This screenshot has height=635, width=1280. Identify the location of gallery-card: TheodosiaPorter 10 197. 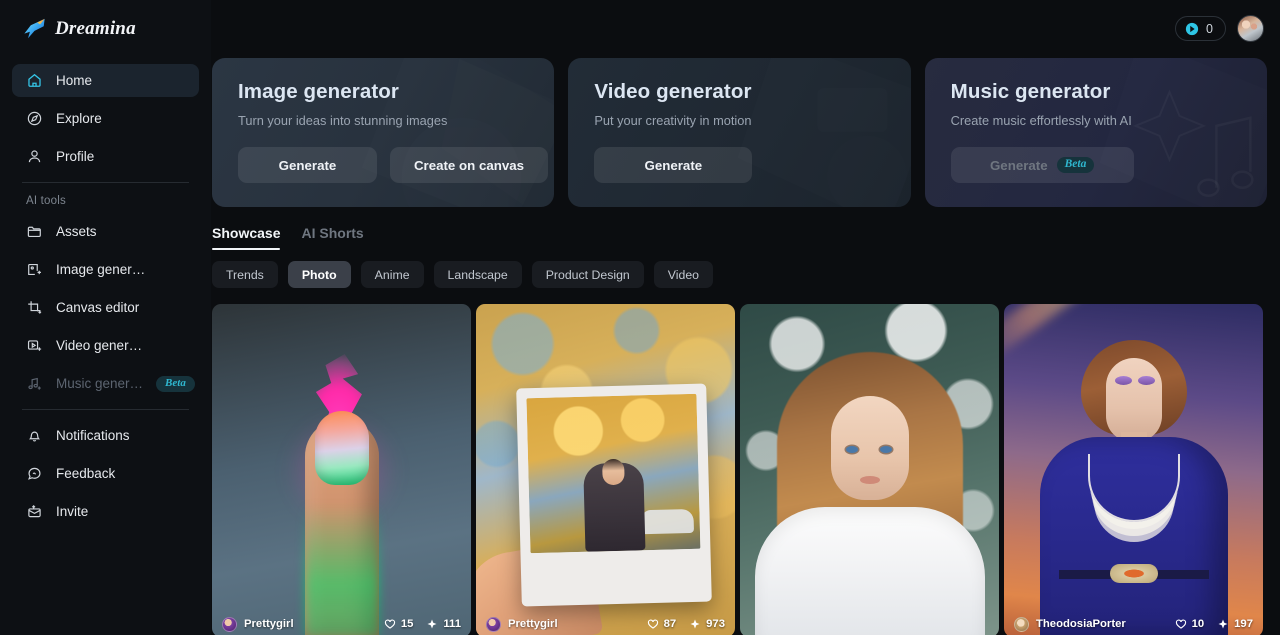
(1133, 469).